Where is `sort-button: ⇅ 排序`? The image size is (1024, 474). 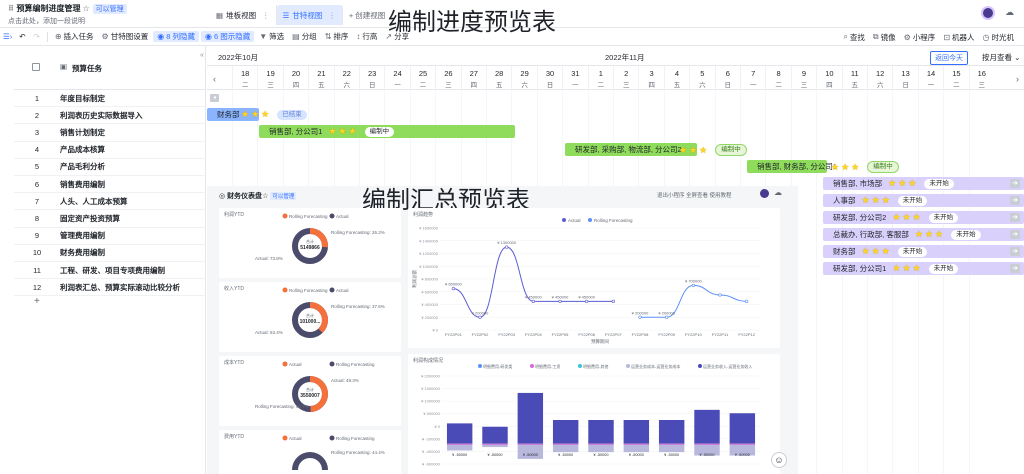 sort-button: ⇅ 排序 is located at coordinates (337, 36).